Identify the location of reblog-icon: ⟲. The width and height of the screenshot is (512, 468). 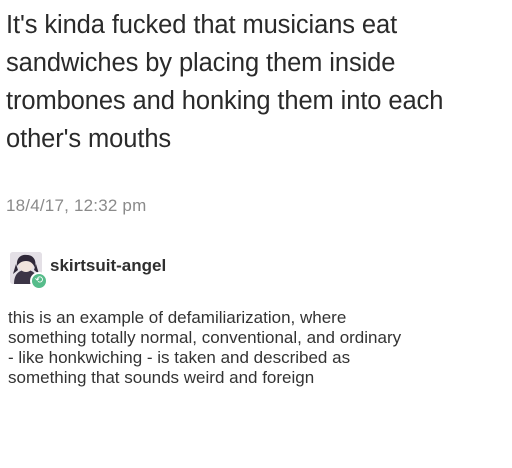
(39, 281).